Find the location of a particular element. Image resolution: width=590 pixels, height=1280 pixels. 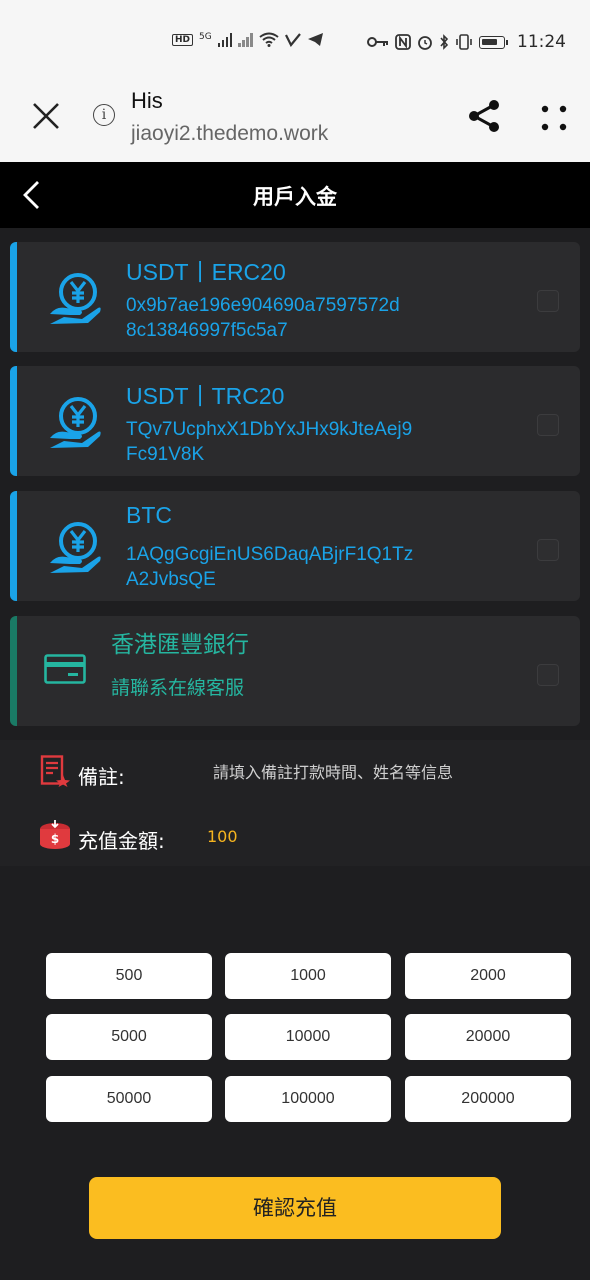

amount-option-2000: 2000 is located at coordinates (488, 976).